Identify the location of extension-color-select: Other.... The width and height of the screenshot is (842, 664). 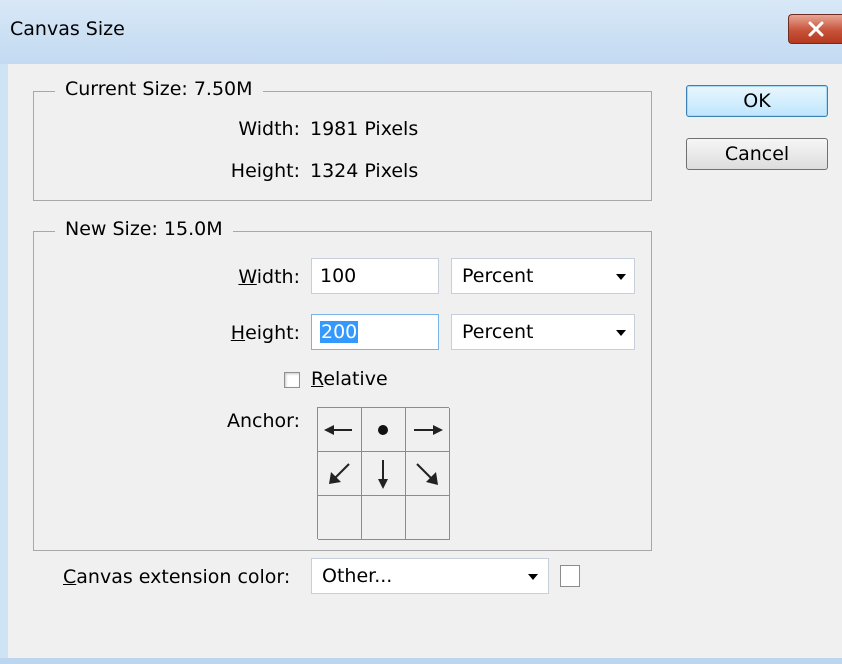
(430, 576).